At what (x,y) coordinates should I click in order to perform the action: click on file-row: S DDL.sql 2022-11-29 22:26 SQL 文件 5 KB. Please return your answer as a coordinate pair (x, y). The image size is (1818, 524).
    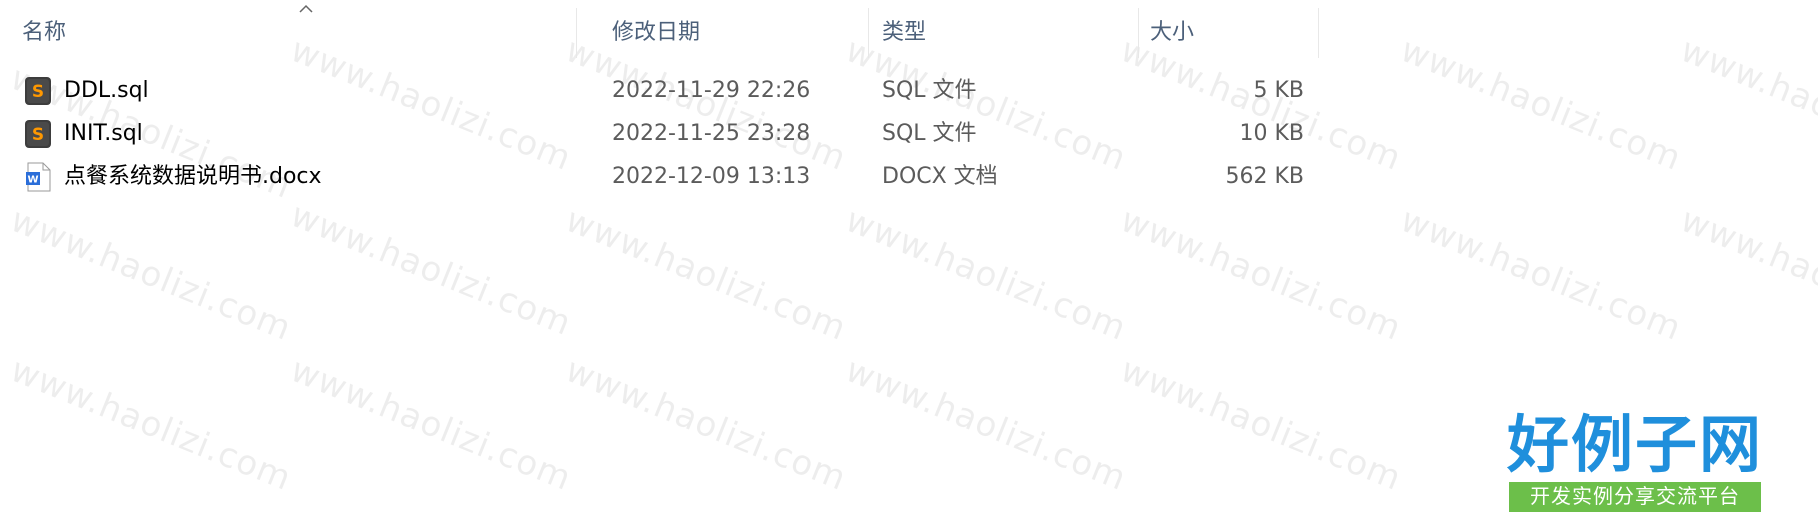
    Looking at the image, I should click on (670, 91).